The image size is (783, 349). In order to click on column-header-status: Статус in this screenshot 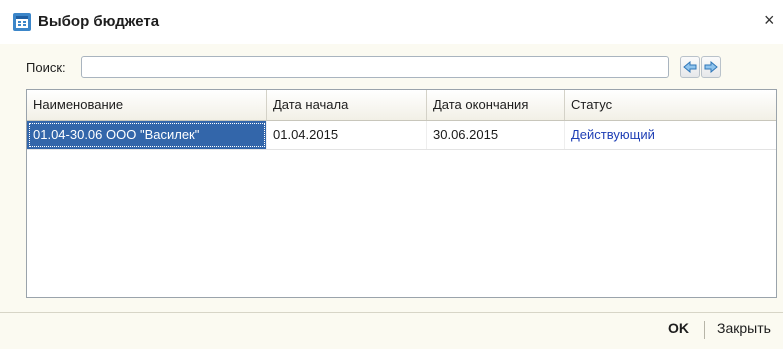, I will do `click(670, 105)`.